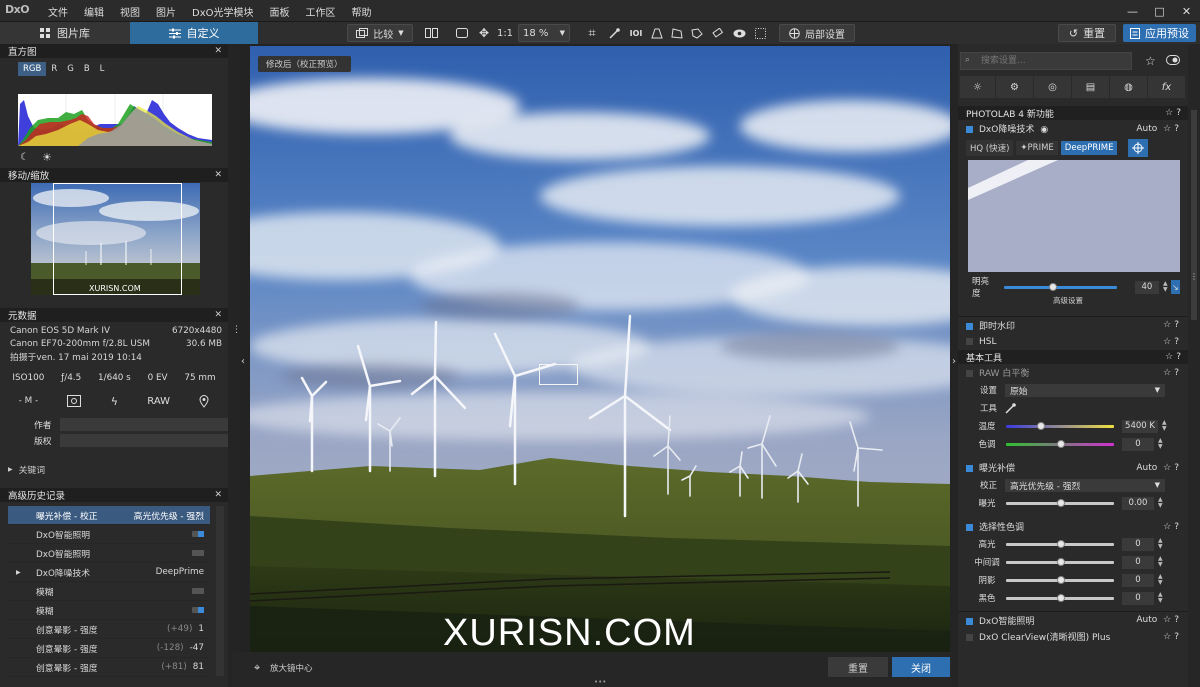 The image size is (1200, 687). What do you see at coordinates (102, 69) in the screenshot?
I see `channel-tab-l: L` at bounding box center [102, 69].